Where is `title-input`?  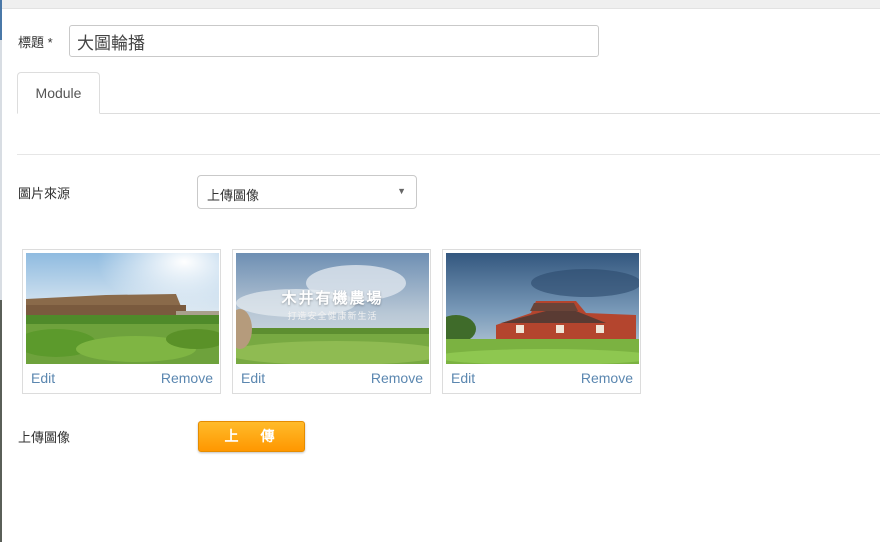
title-input is located at coordinates (334, 41).